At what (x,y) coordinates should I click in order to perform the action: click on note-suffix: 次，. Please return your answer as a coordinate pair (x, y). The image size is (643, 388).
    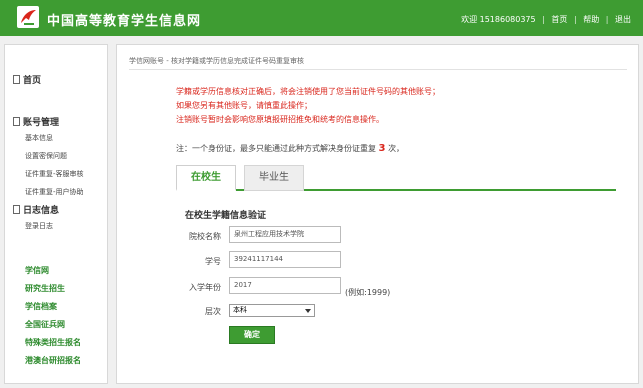
    Looking at the image, I should click on (396, 148).